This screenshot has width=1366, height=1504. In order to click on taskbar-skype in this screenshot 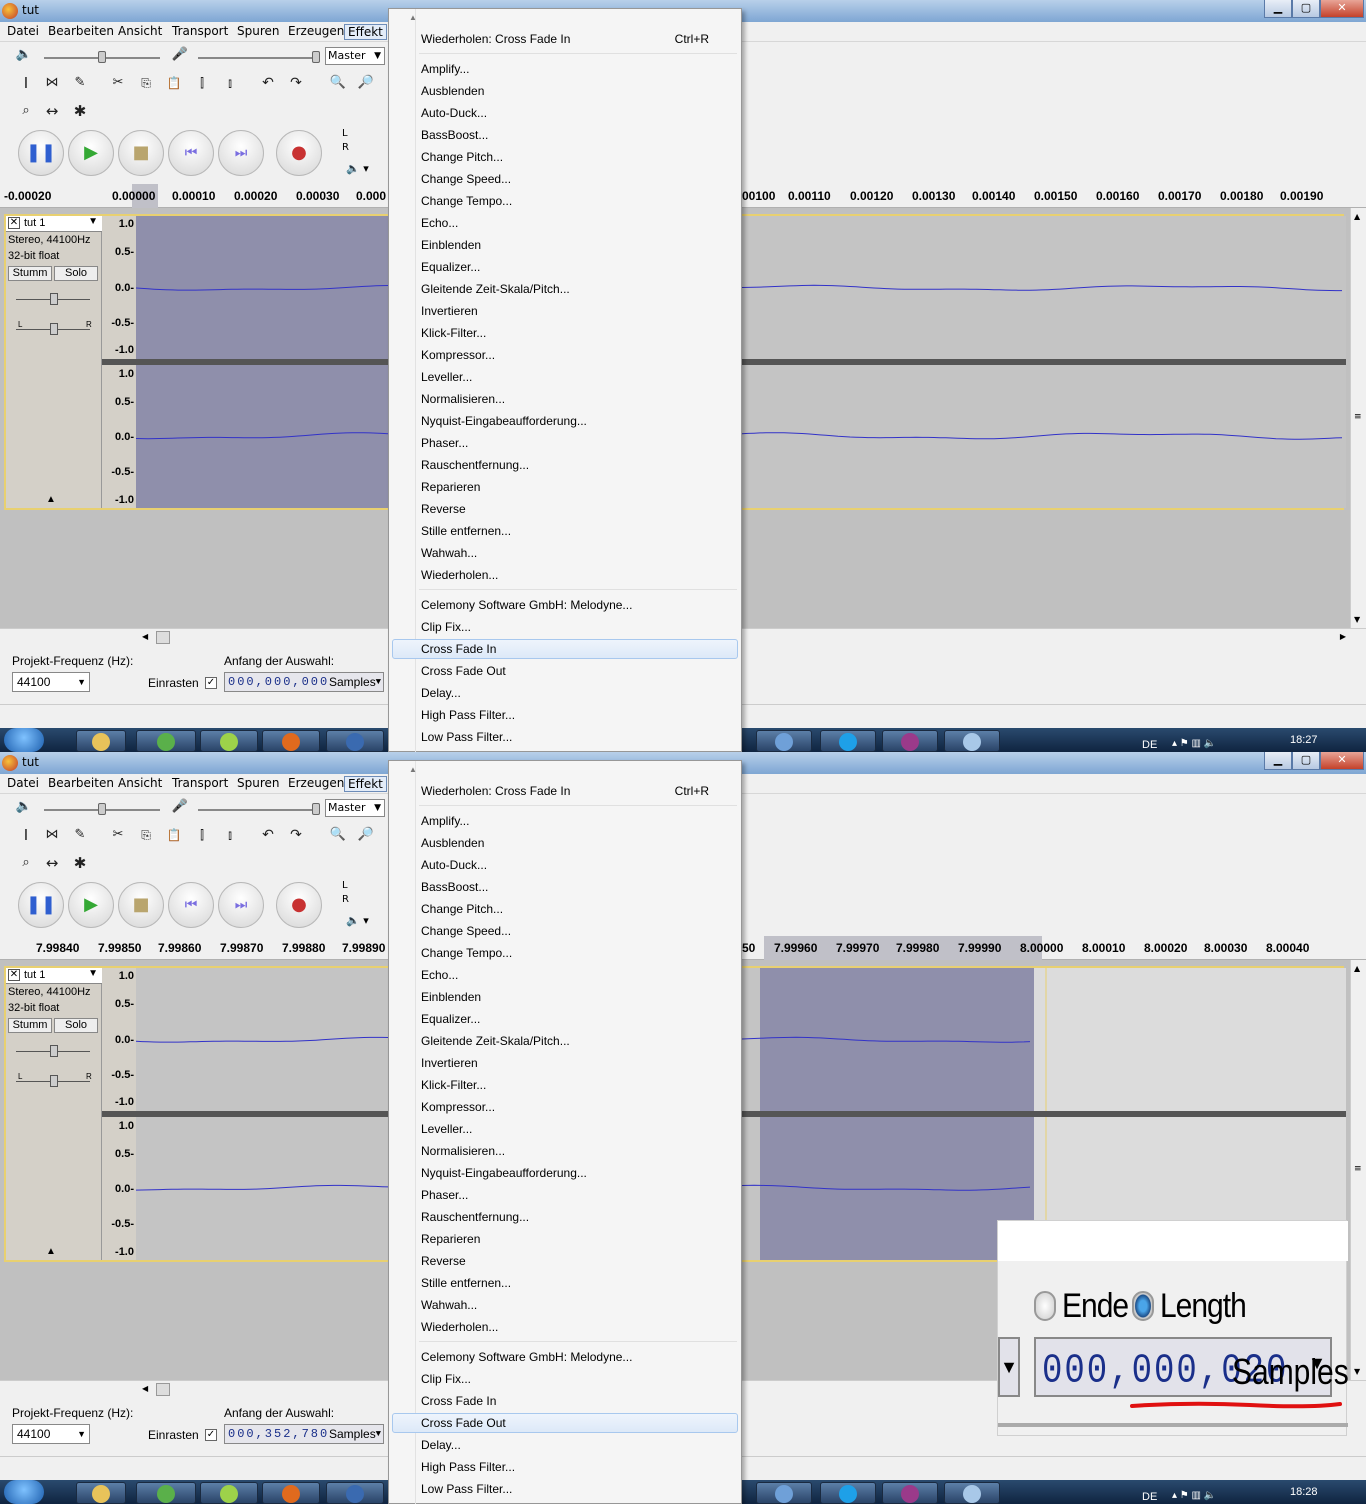, I will do `click(848, 741)`.